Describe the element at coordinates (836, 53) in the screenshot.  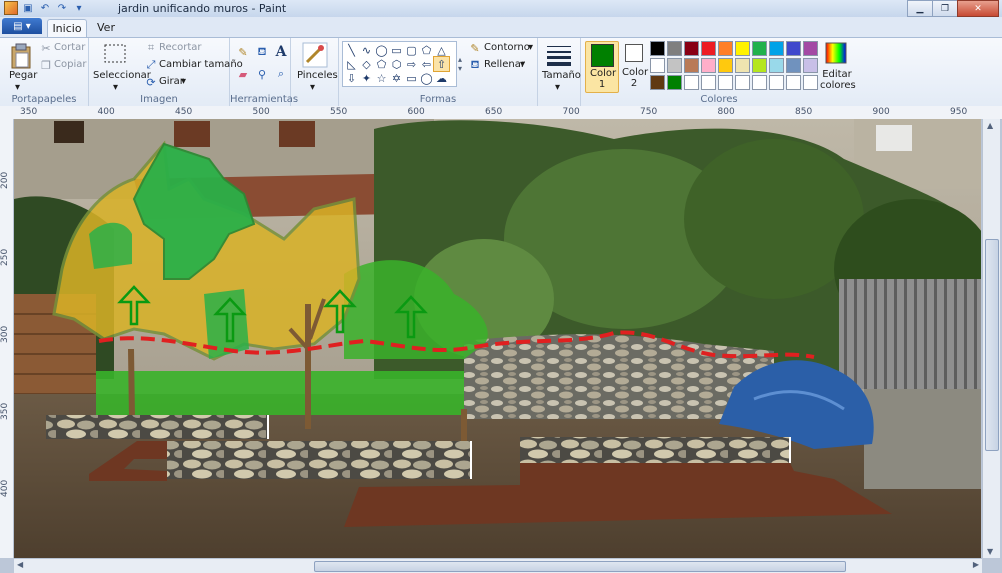
I see `edit-colors-icon` at that location.